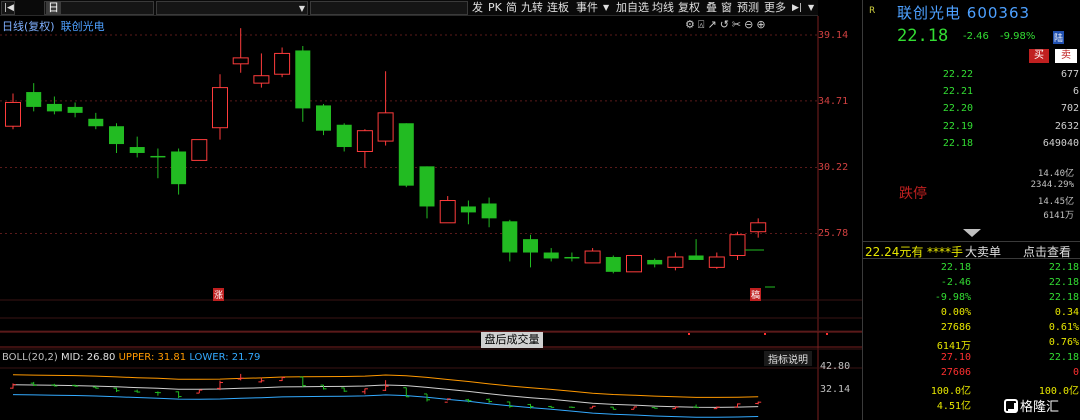 The image size is (1080, 420). What do you see at coordinates (955, 372) in the screenshot?
I see `quote-left-value: 27606` at bounding box center [955, 372].